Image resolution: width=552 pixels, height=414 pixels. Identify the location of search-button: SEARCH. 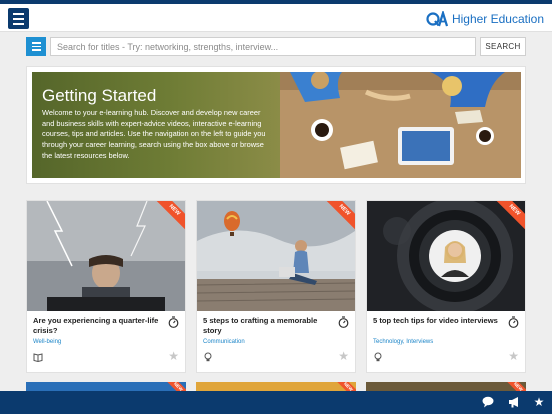
(503, 46).